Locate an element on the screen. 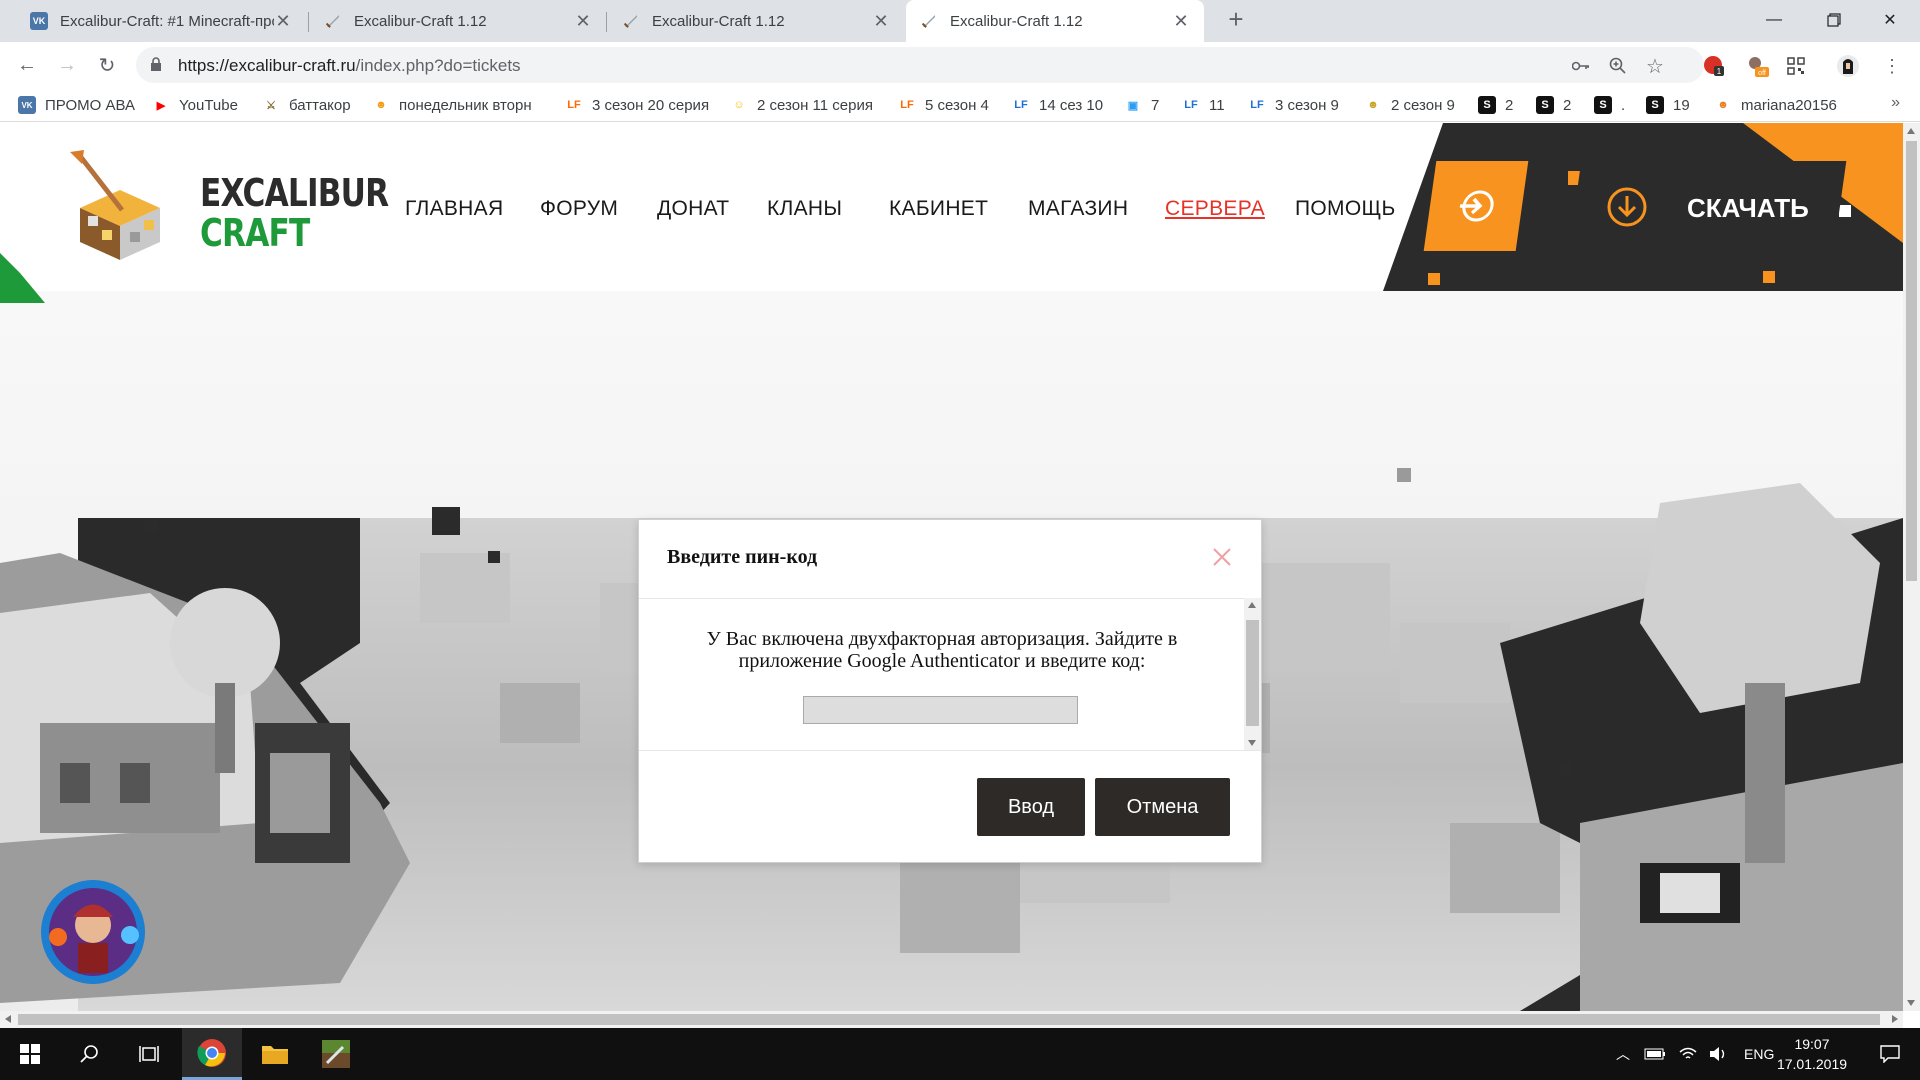 The image size is (1920, 1080). bookmark-item: VK ПРОМО АВА is located at coordinates (76, 105).